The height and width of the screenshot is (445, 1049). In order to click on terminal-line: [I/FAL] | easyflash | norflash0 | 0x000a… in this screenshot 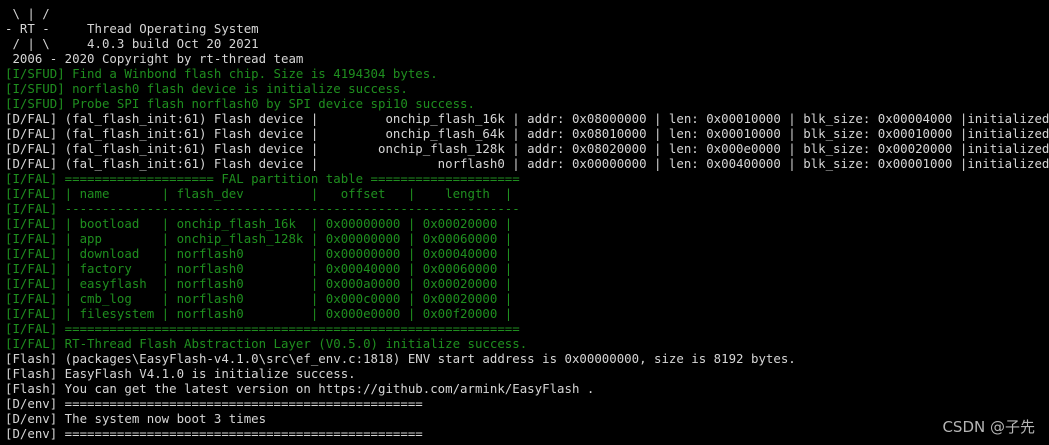, I will do `click(259, 283)`.